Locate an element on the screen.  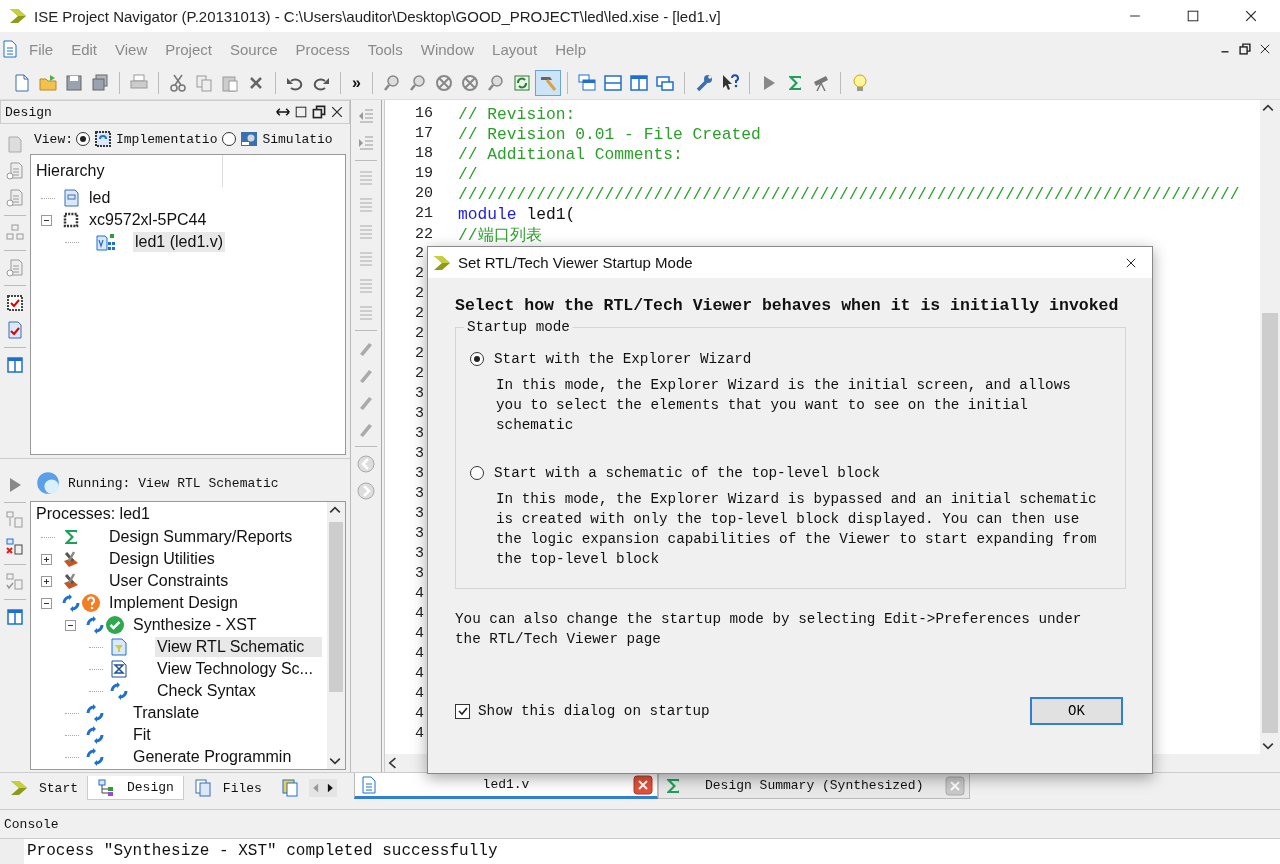
hammer-icon is located at coordinates (547, 82).